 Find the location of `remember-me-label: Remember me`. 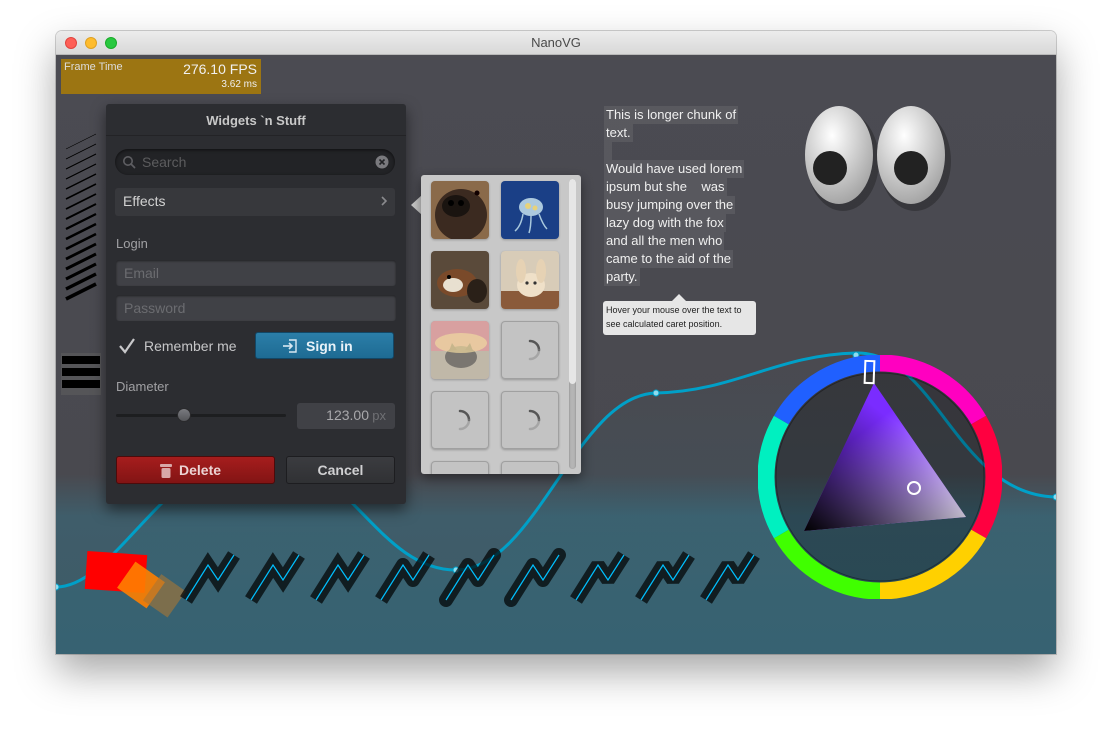

remember-me-label: Remember me is located at coordinates (190, 346).